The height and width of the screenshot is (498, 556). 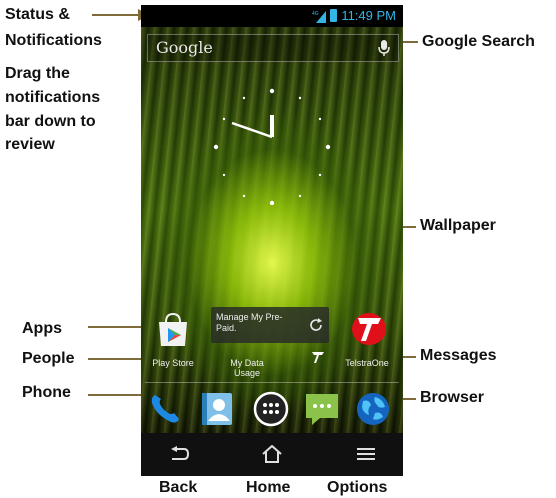 I want to click on callout-wallpaper: Wallpaper, so click(x=458, y=225).